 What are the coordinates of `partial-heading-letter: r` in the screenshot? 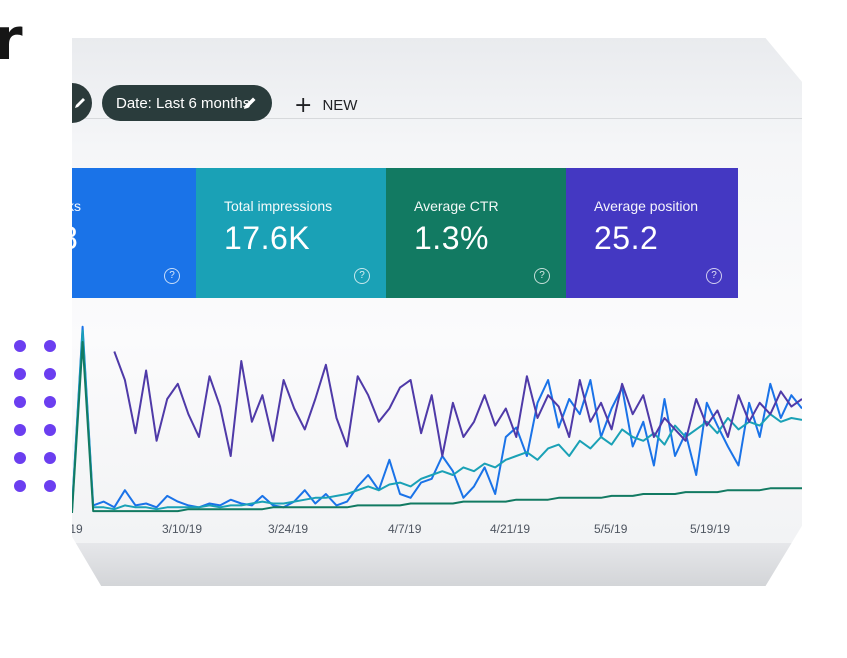 It's located at (11, 39).